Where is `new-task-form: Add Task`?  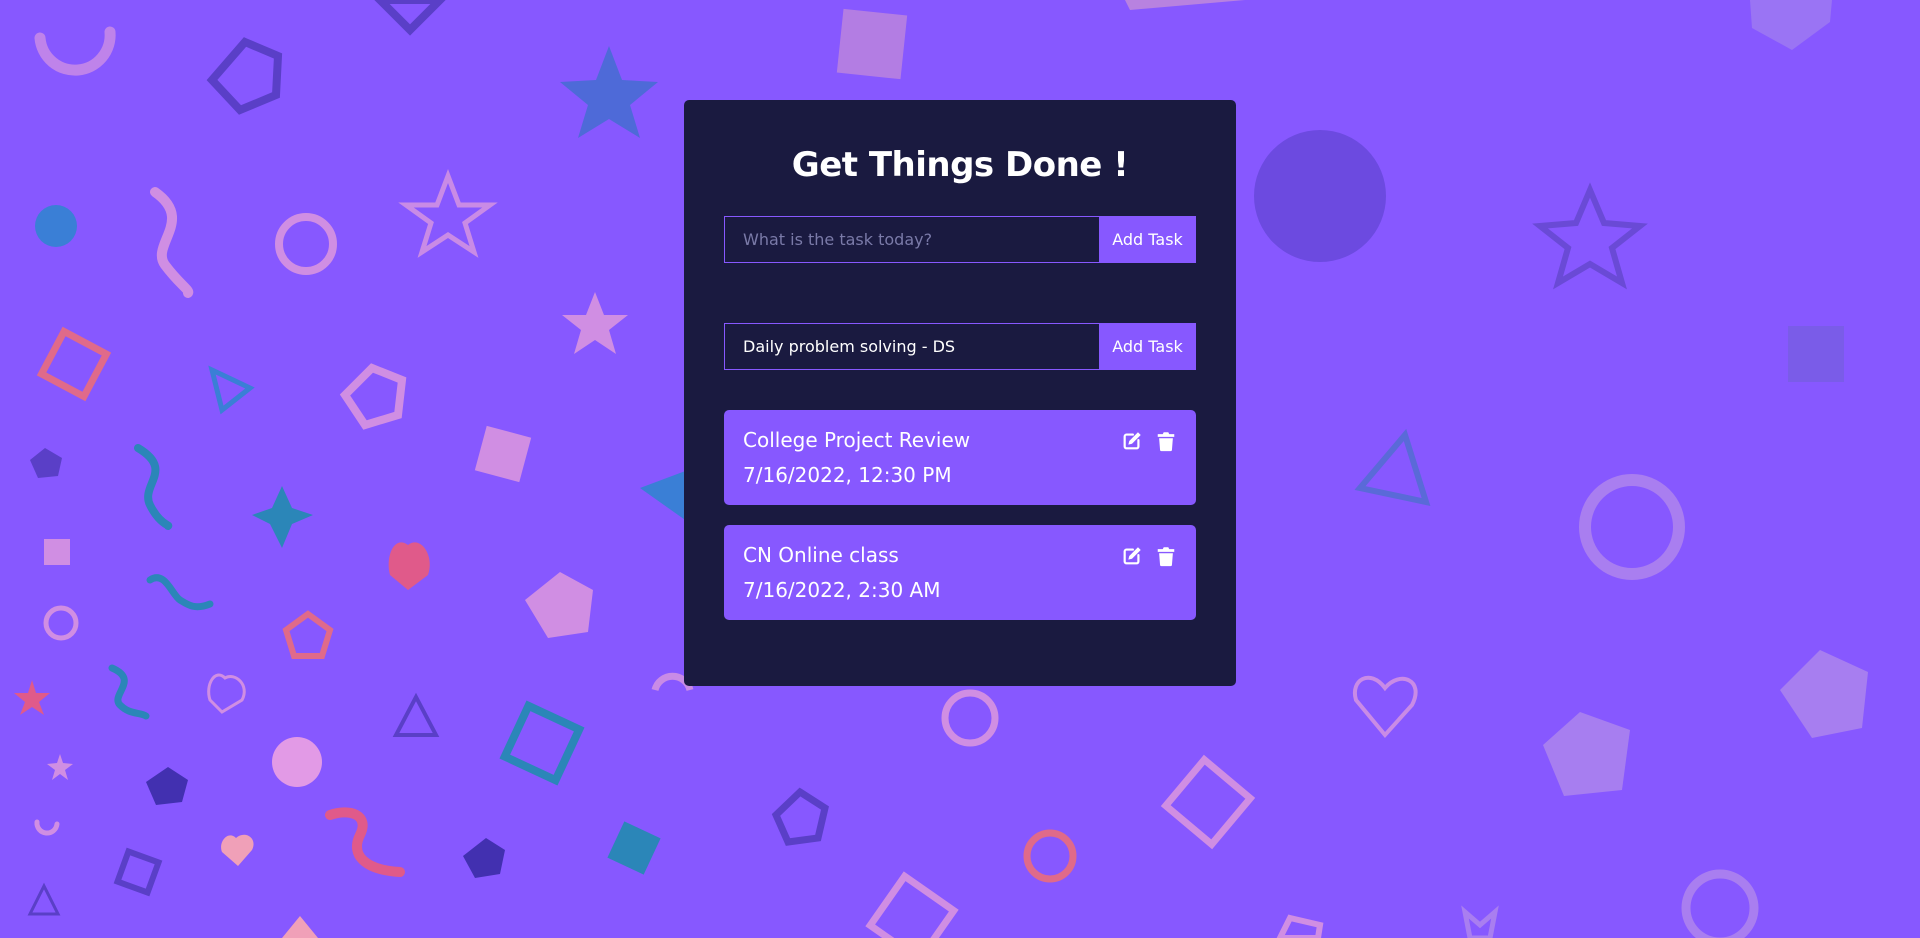 new-task-form: Add Task is located at coordinates (960, 239).